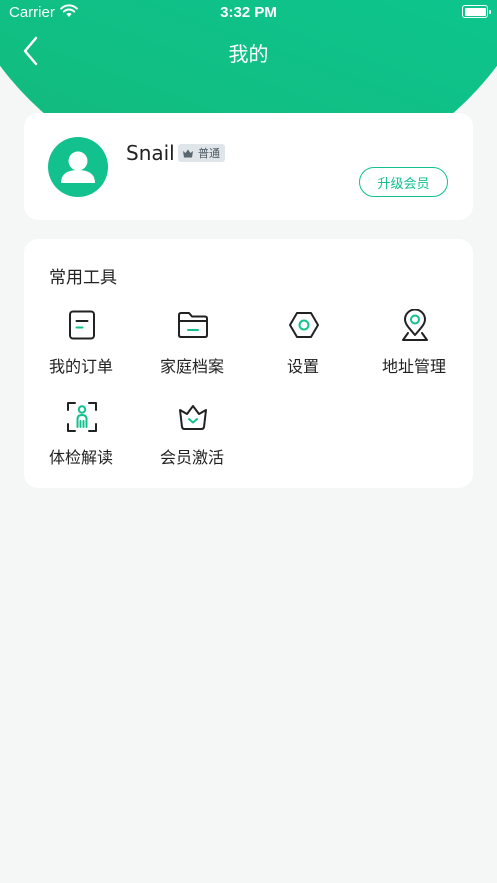 Image resolution: width=497 pixels, height=883 pixels. I want to click on body-scan-icon, so click(82, 417).